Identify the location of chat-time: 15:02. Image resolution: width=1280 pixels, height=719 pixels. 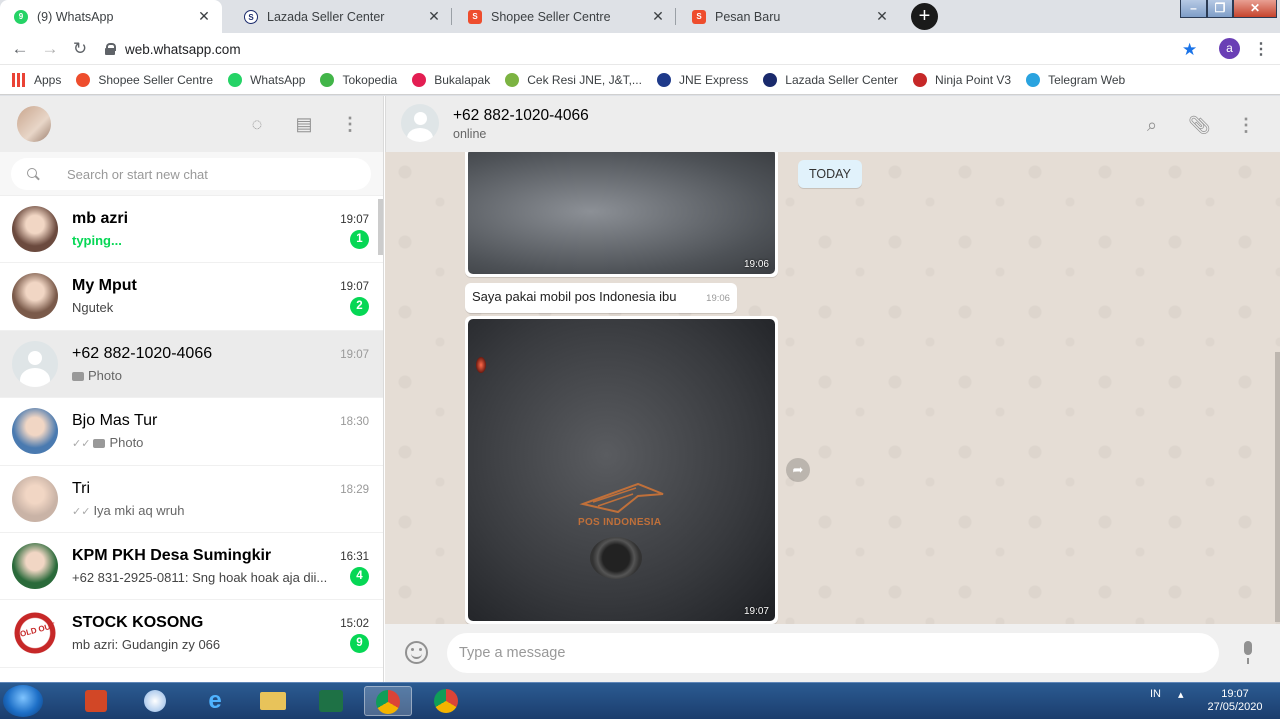
(354, 624).